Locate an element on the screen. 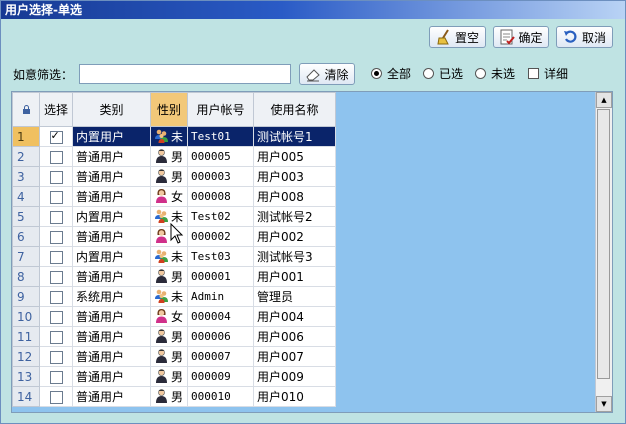 The image size is (626, 424). row-number: 3 is located at coordinates (26, 176).